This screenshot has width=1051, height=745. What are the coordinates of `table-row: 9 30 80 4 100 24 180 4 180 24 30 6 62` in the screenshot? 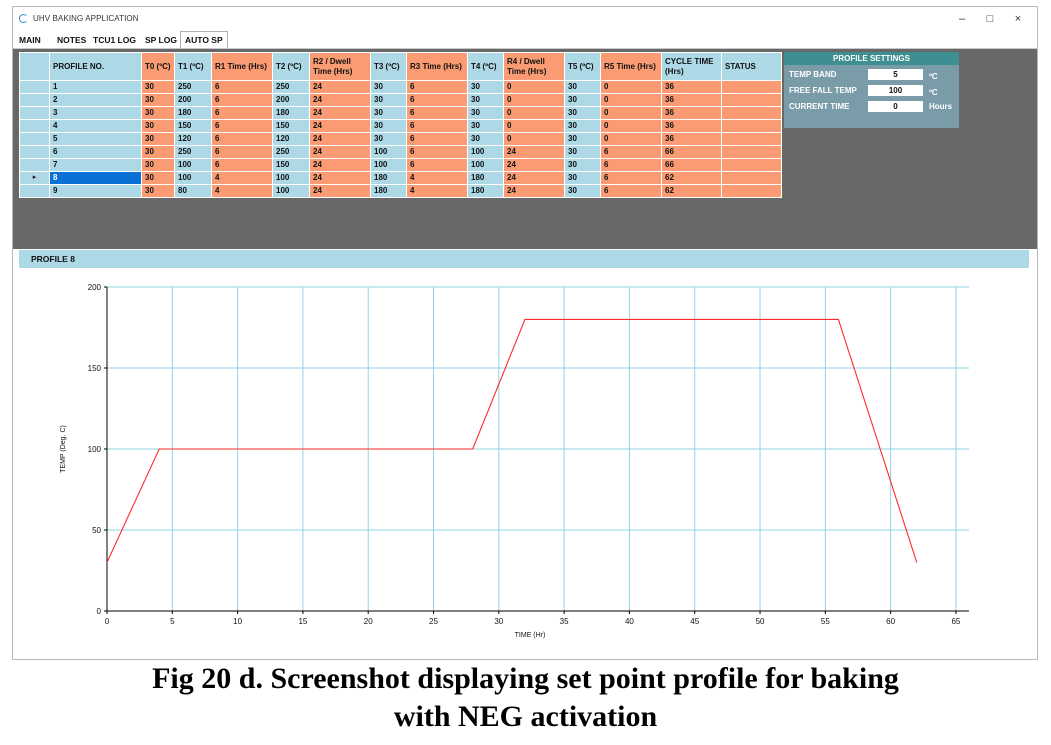 It's located at (400, 191).